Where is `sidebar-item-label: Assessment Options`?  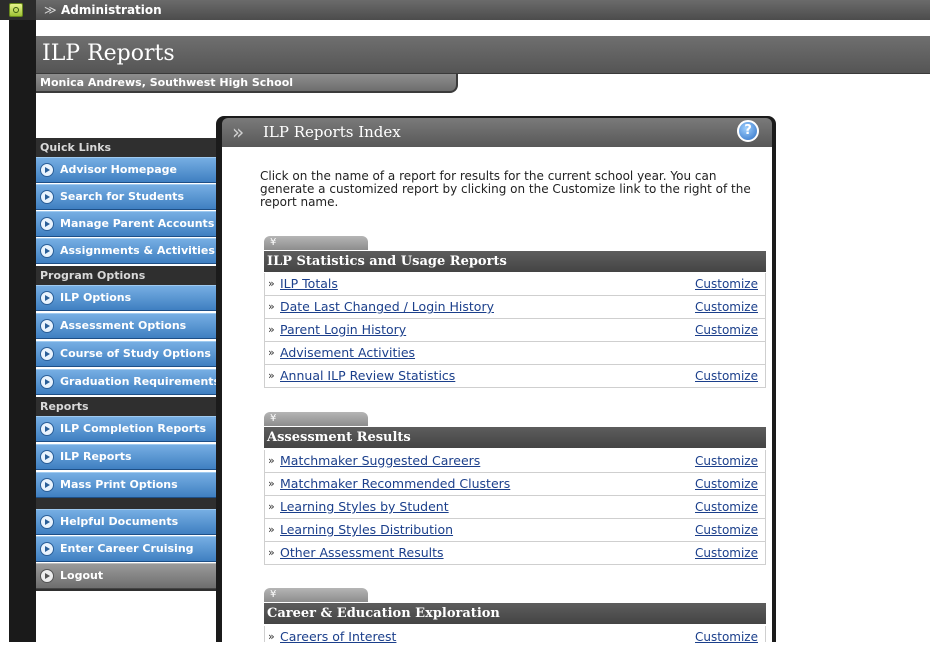 sidebar-item-label: Assessment Options is located at coordinates (123, 325).